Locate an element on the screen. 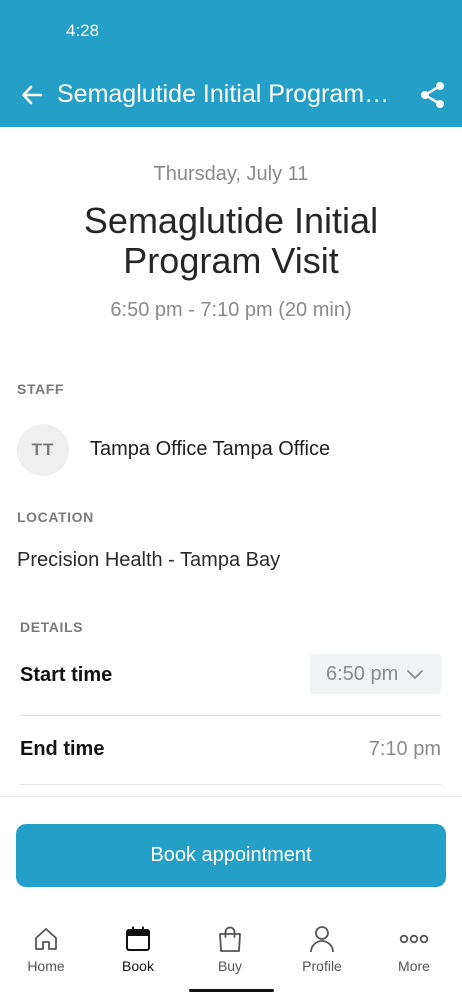 The height and width of the screenshot is (1000, 462). start-time-value: 6:50 pm is located at coordinates (362, 673).